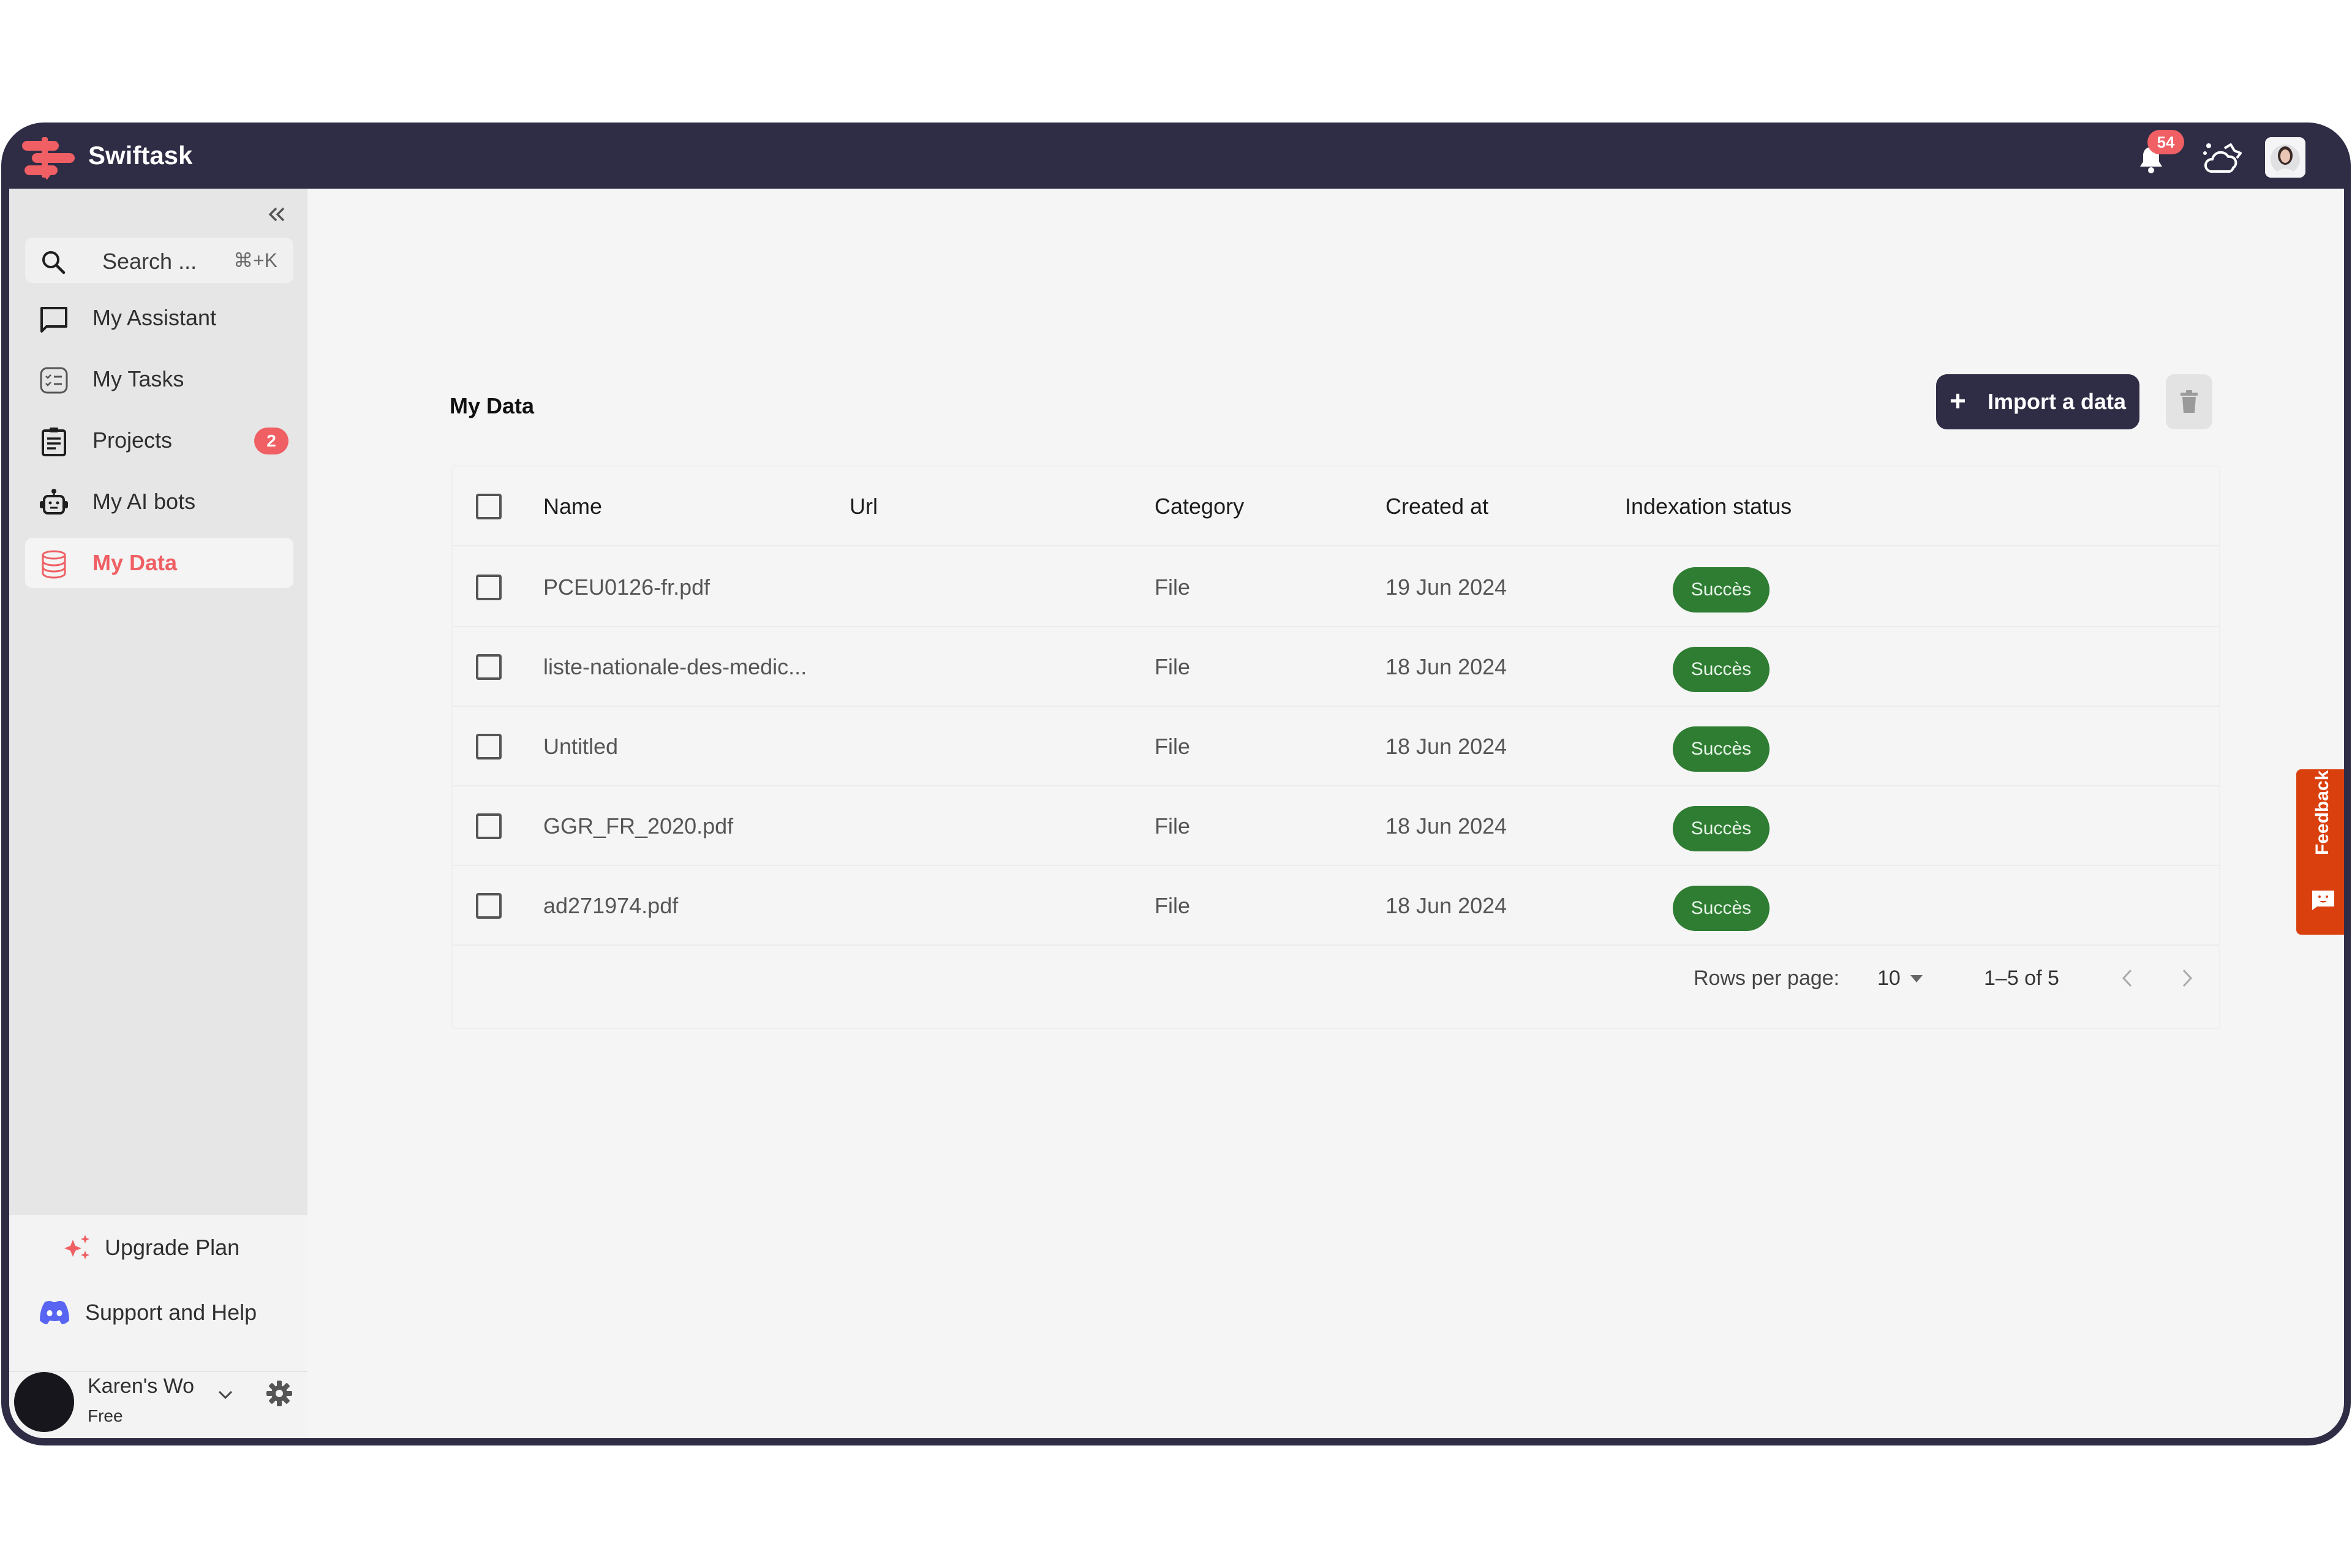  What do you see at coordinates (271, 441) in the screenshot?
I see `projects-count-badge: 2` at bounding box center [271, 441].